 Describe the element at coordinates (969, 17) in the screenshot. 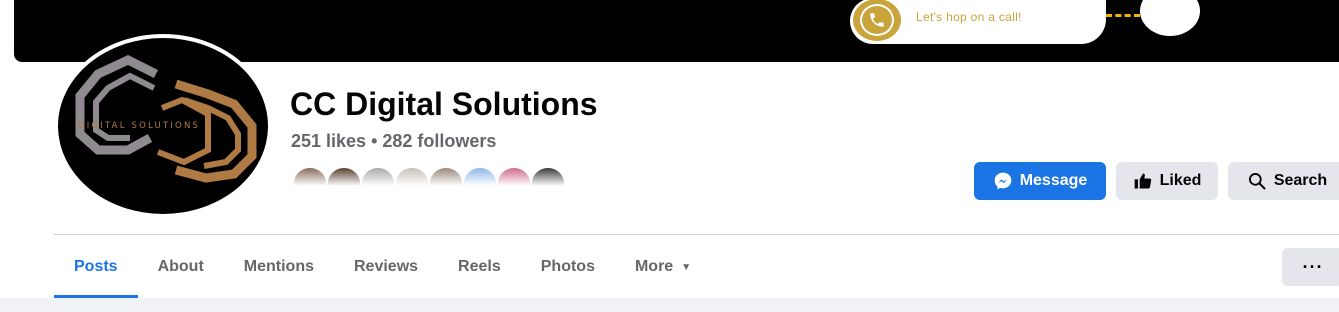

I see `call-banner-text: Let's hop on a call!` at that location.